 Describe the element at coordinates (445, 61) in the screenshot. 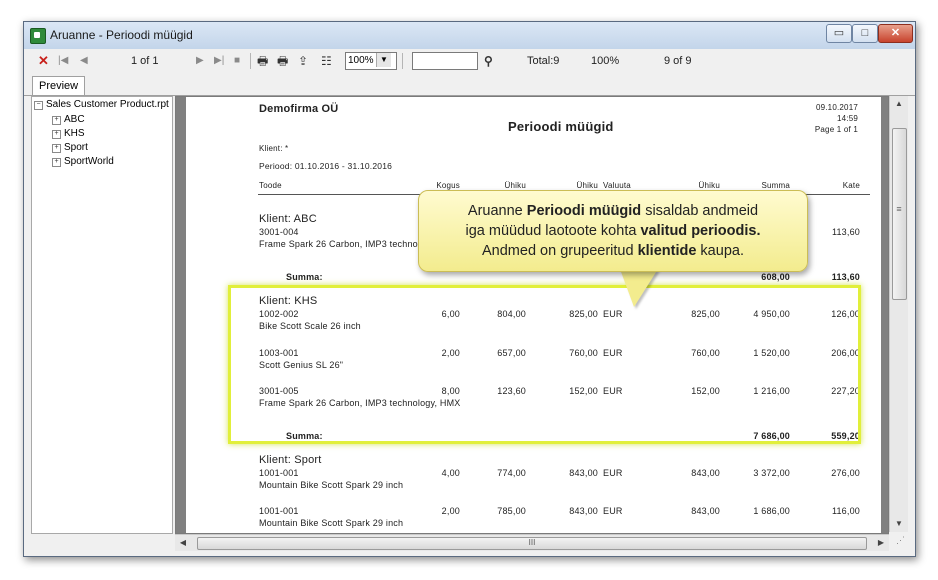

I see `search-input` at that location.